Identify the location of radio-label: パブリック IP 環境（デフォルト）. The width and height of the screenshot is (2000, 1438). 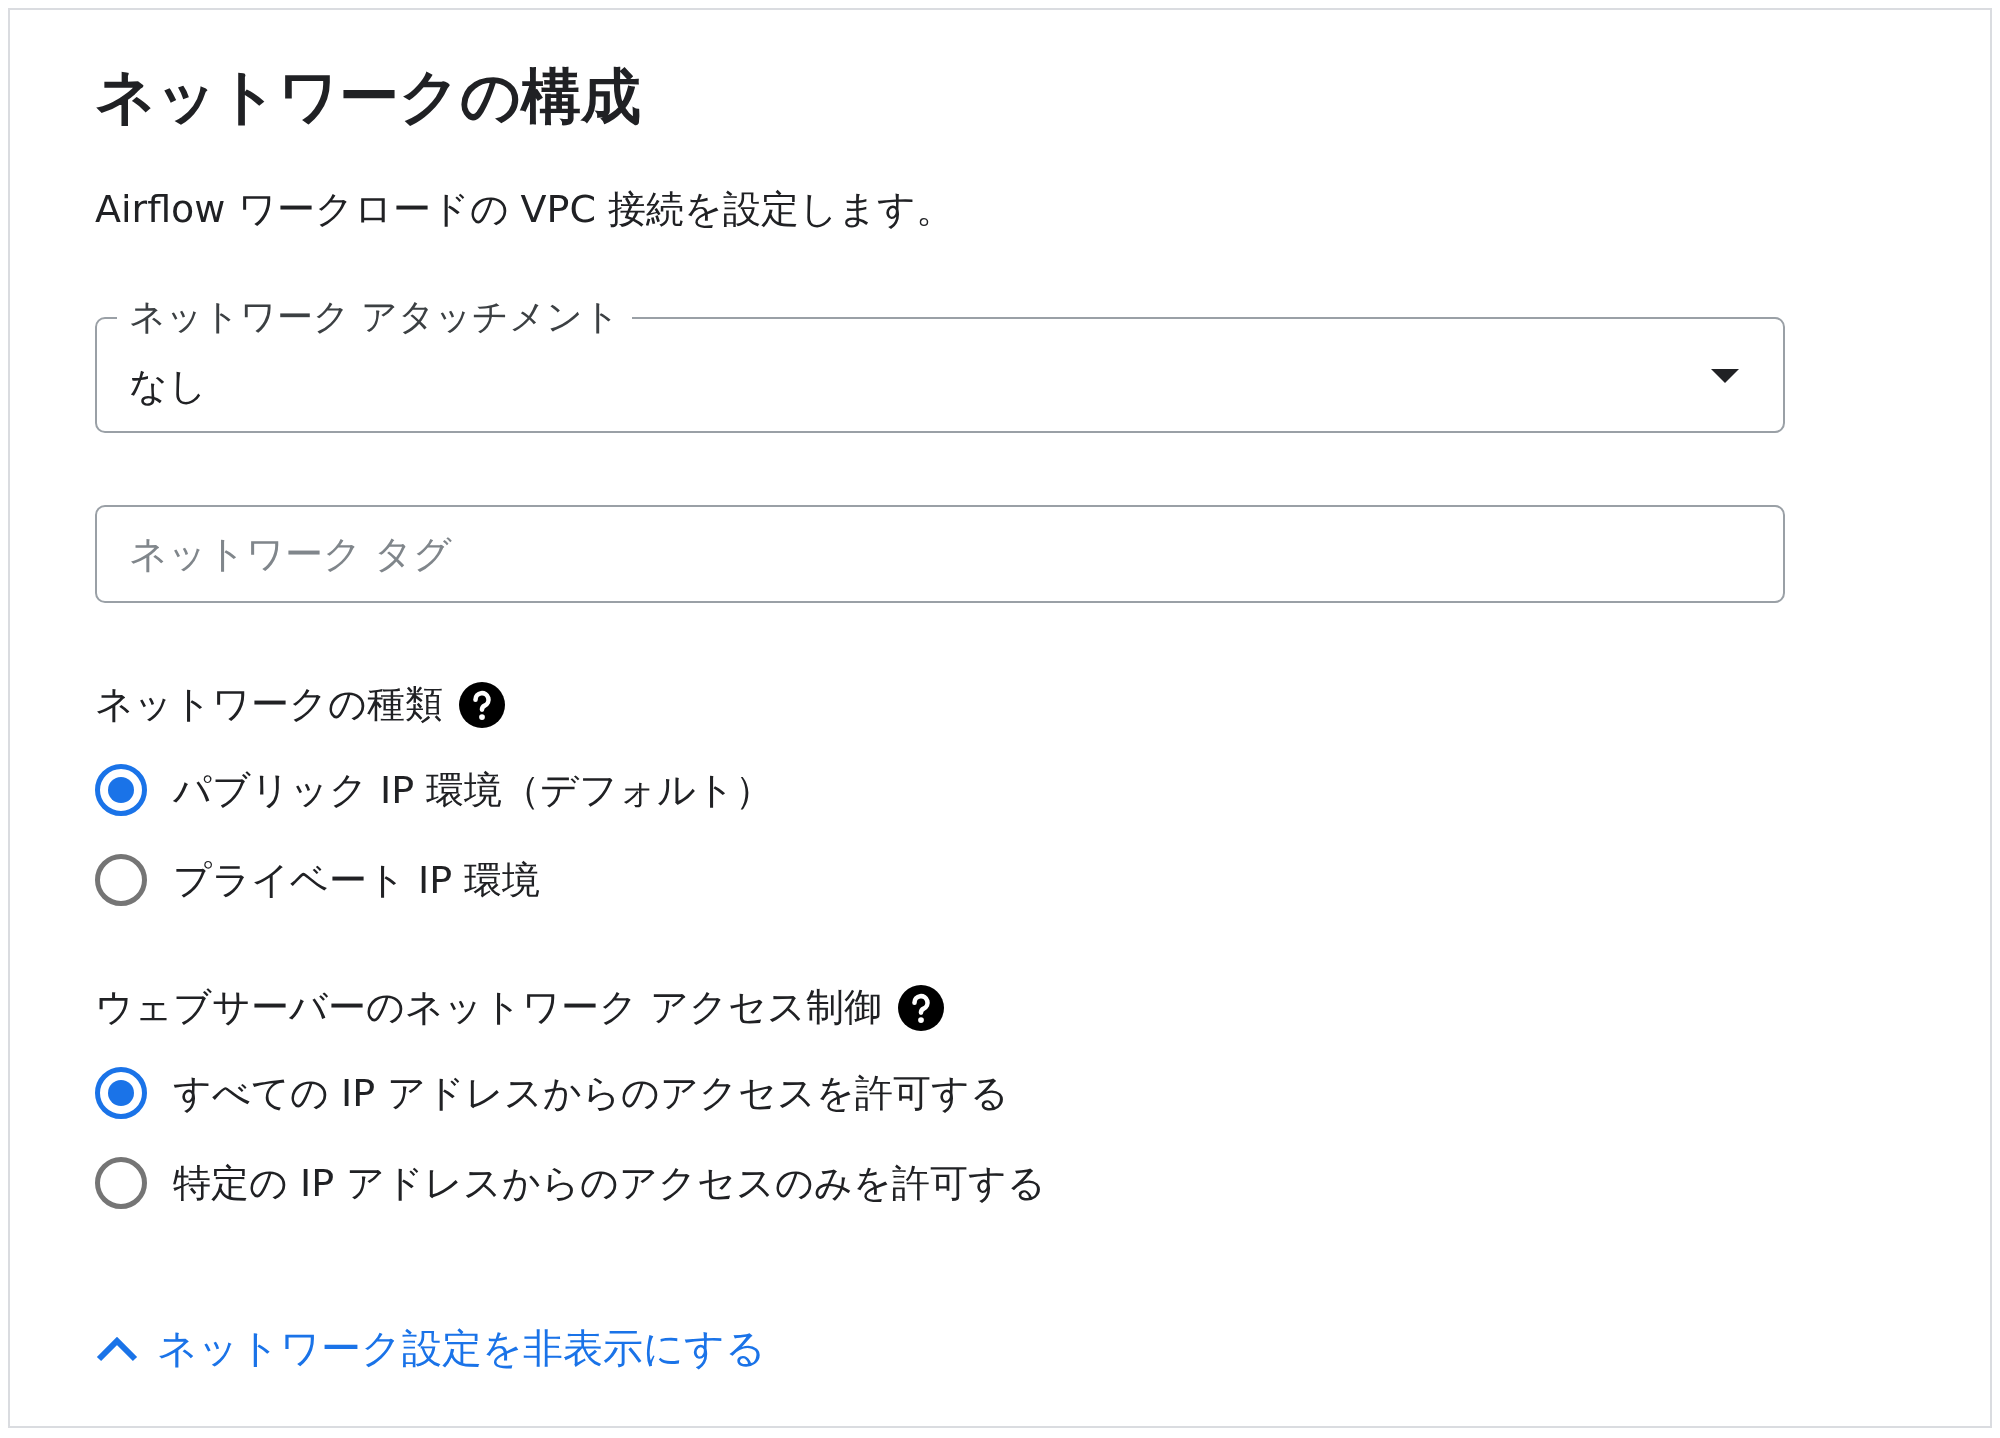
(473, 790).